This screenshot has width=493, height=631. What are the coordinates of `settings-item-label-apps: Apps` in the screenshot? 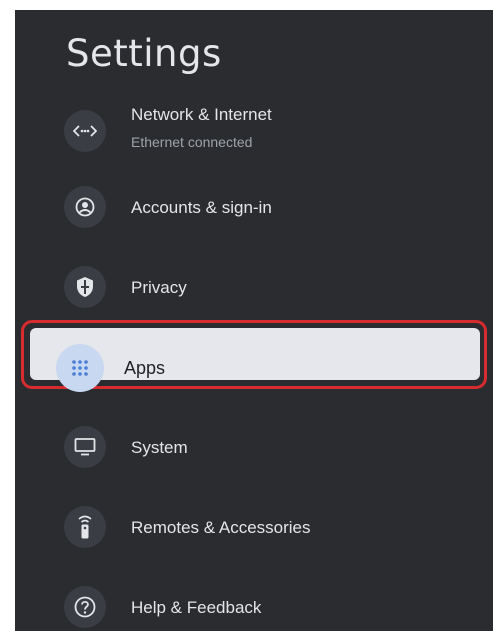 It's located at (145, 368).